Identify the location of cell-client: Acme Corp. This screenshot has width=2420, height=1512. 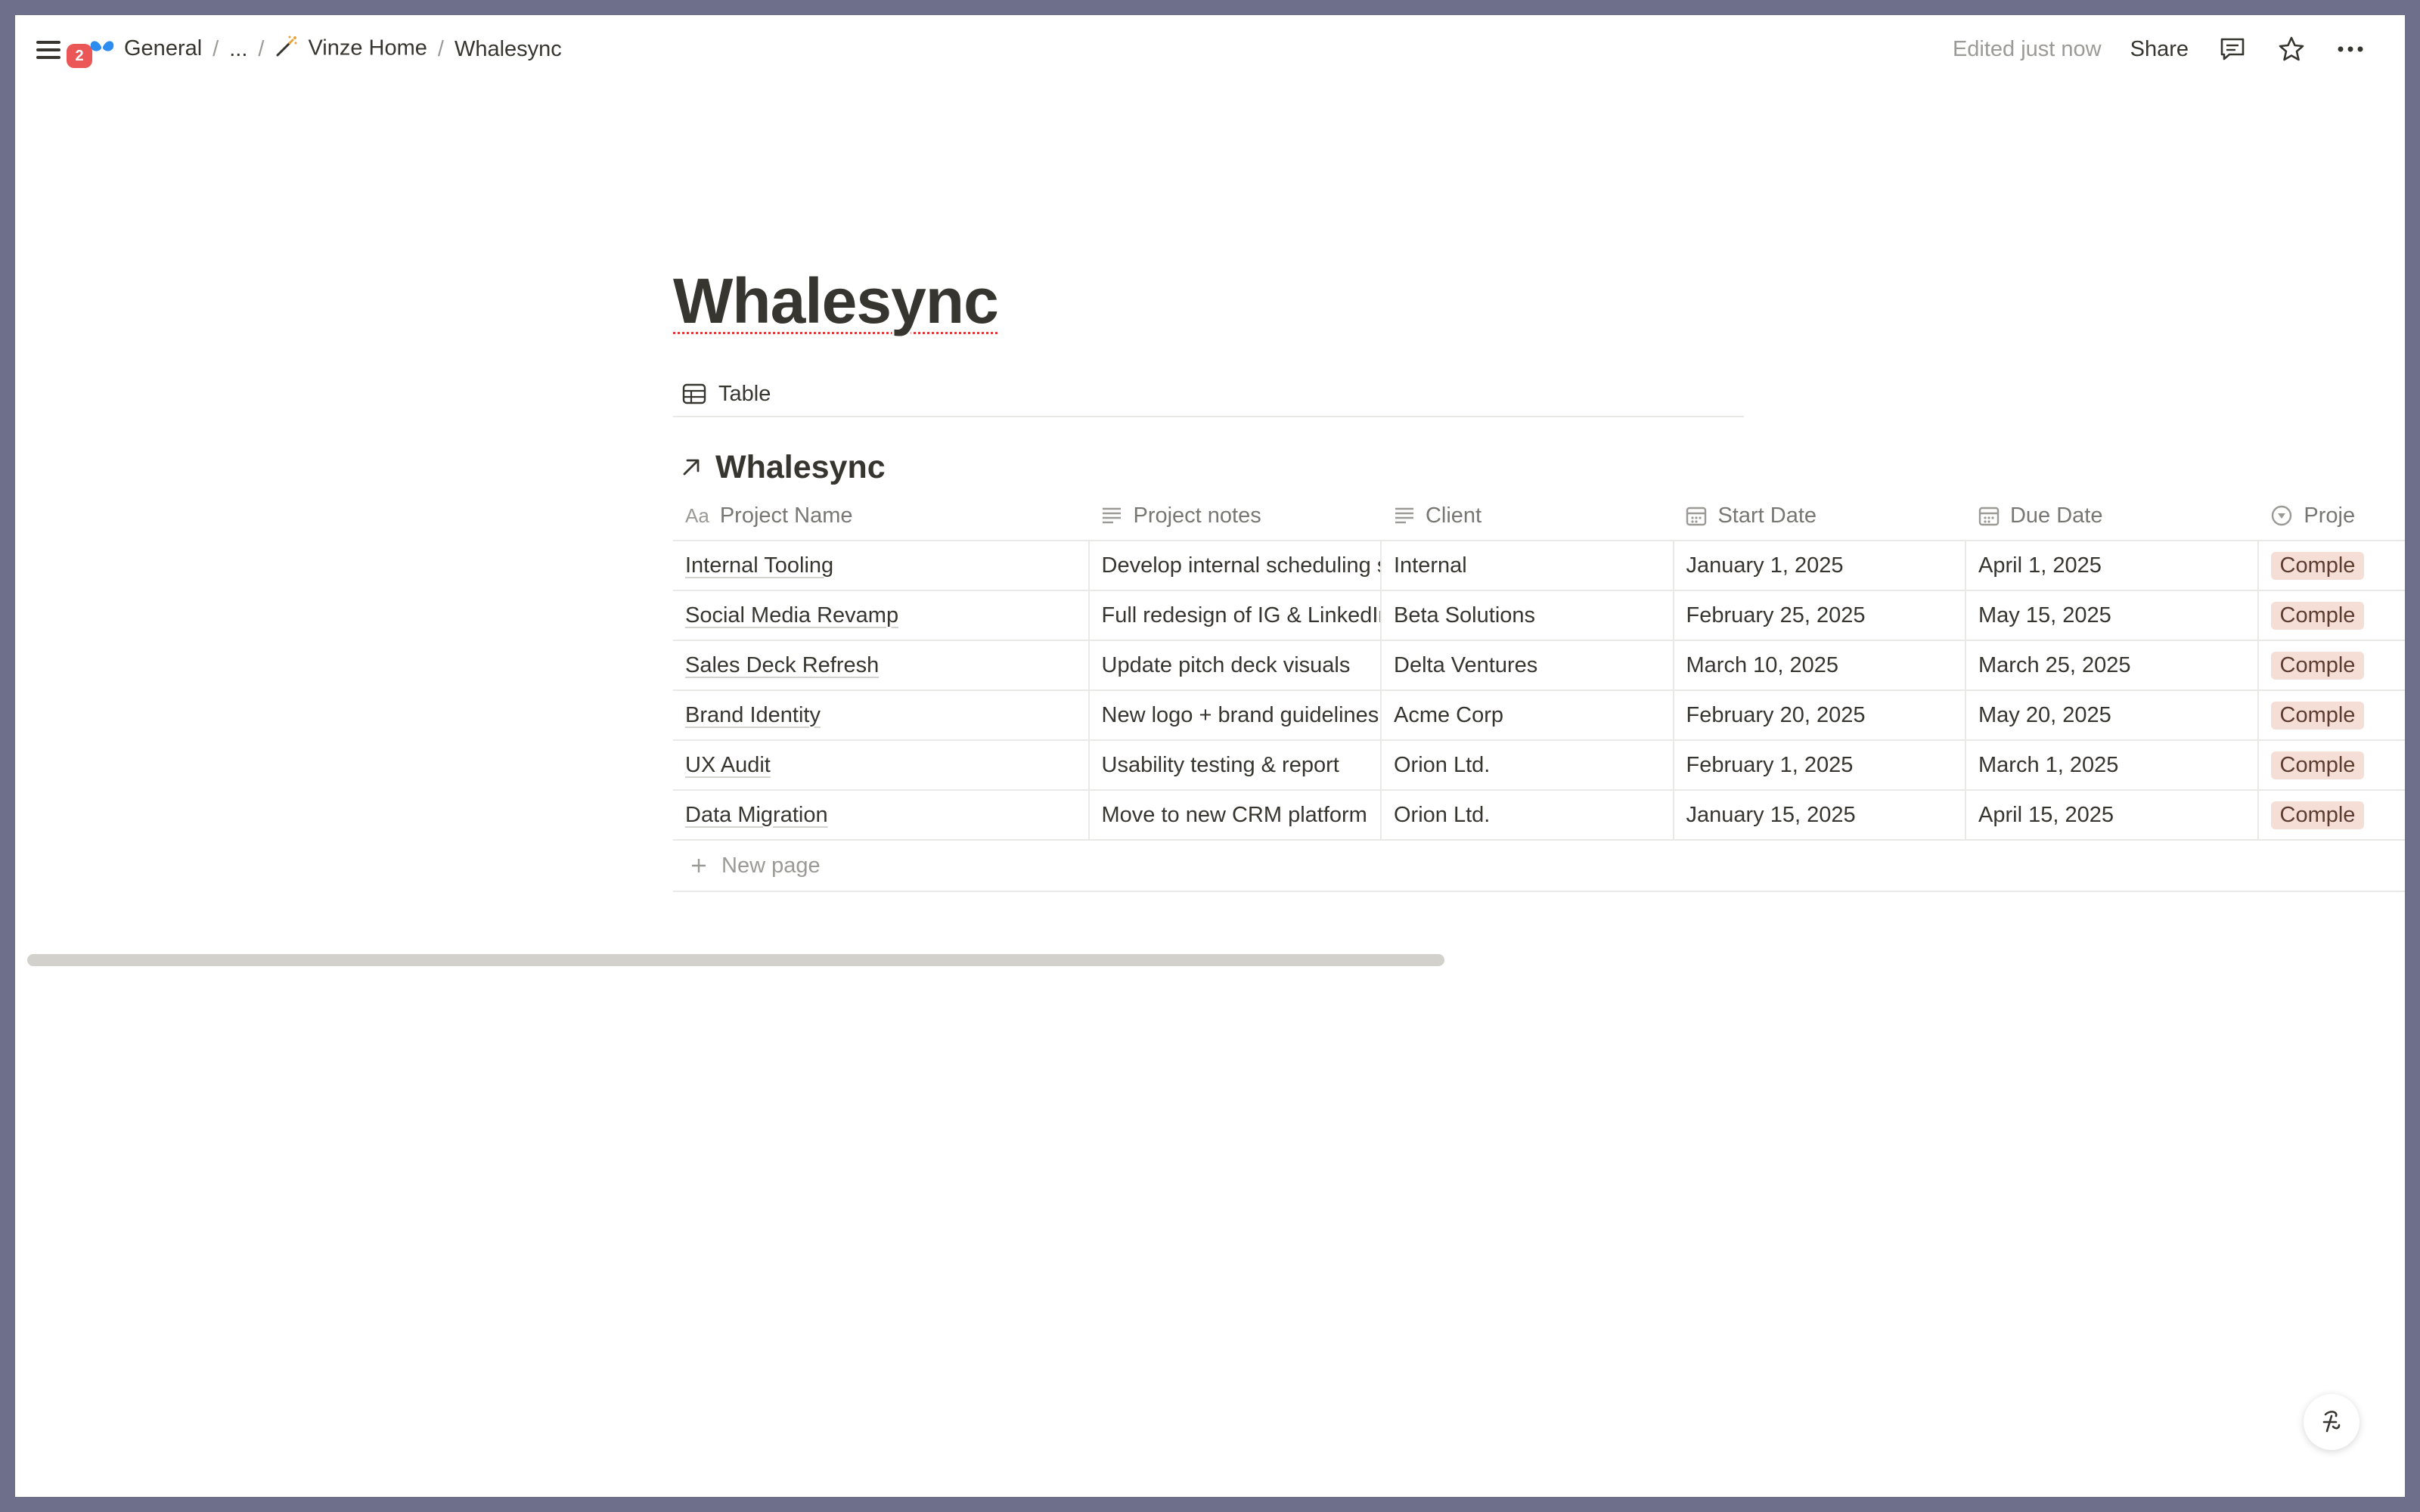
(1528, 715).